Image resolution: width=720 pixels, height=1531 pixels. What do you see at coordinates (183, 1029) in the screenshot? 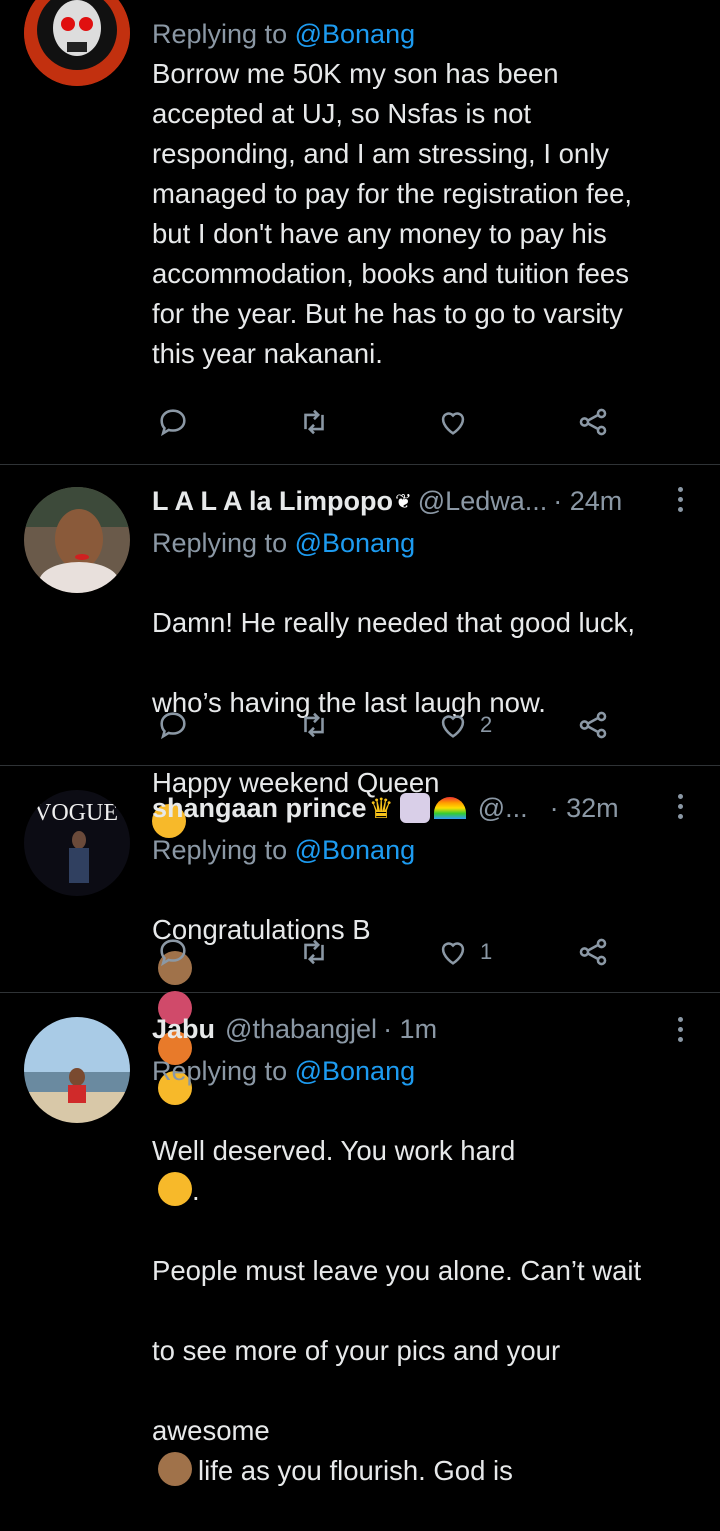
I see `display-name: Jabu` at bounding box center [183, 1029].